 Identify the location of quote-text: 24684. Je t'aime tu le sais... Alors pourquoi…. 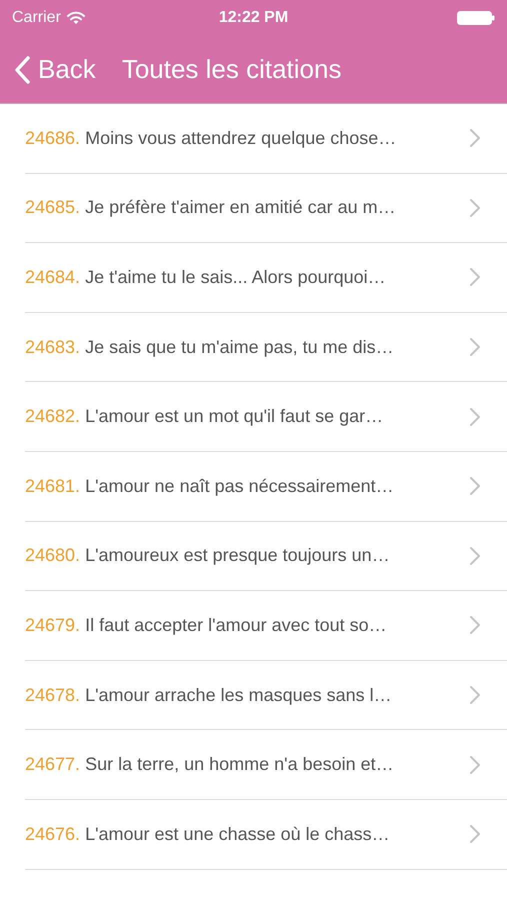
(206, 277).